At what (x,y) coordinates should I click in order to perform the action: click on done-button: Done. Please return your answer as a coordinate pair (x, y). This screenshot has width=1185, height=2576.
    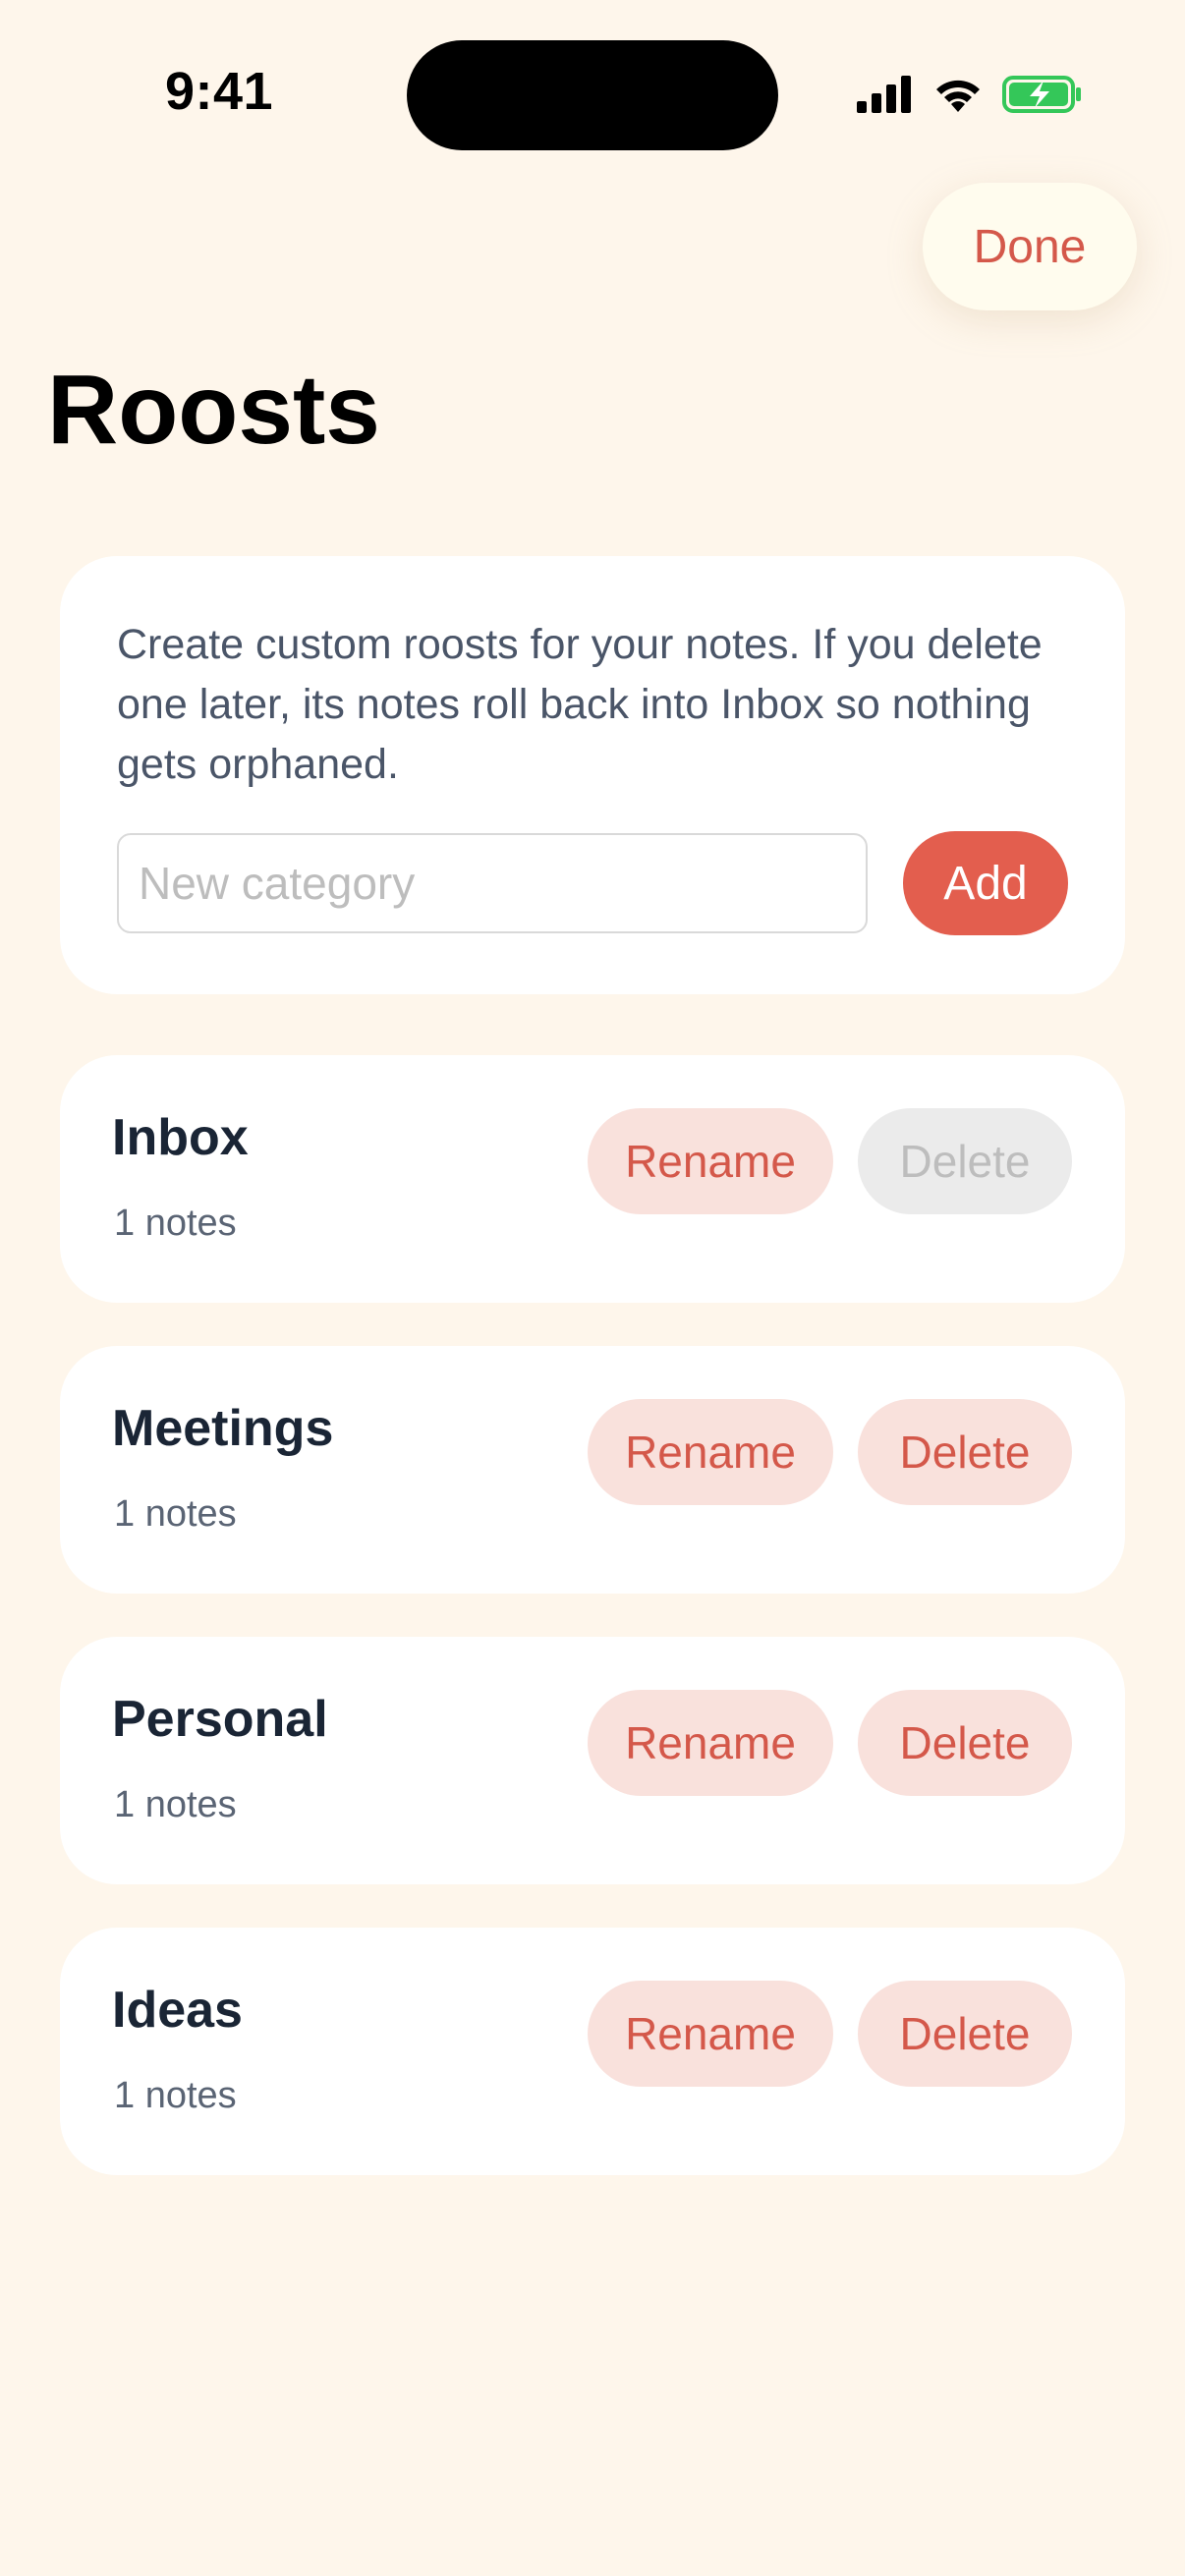
    Looking at the image, I should click on (1030, 246).